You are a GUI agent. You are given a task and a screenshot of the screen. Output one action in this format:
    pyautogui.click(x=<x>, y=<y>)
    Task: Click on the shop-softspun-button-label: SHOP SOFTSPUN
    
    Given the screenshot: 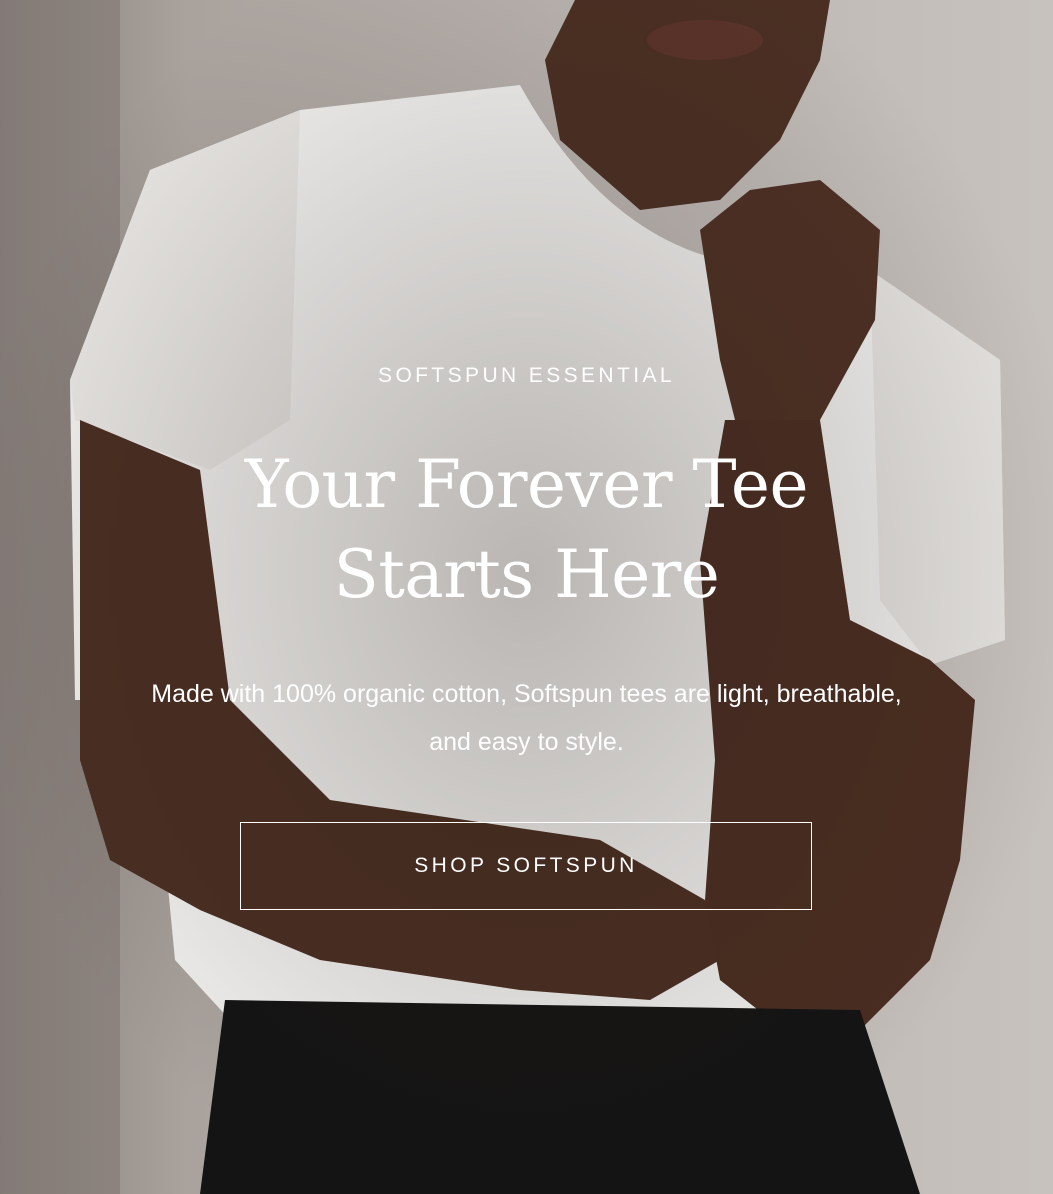 What is the action you would take?
    pyautogui.click(x=526, y=865)
    